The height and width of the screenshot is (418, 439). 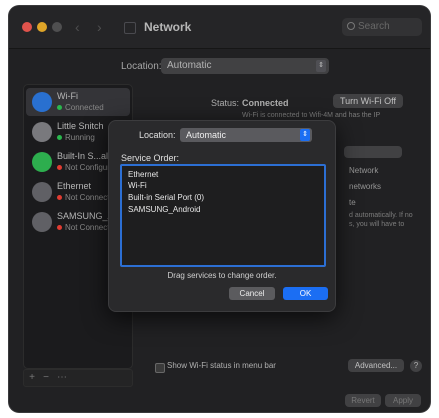 I want to click on list-item: Ethernet, so click(x=143, y=174).